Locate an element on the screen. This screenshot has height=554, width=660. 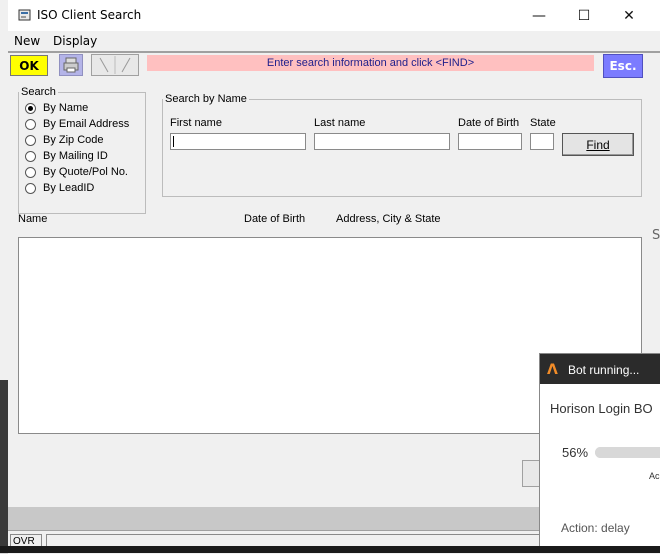
radio-label: By Zip Code is located at coordinates (73, 140).